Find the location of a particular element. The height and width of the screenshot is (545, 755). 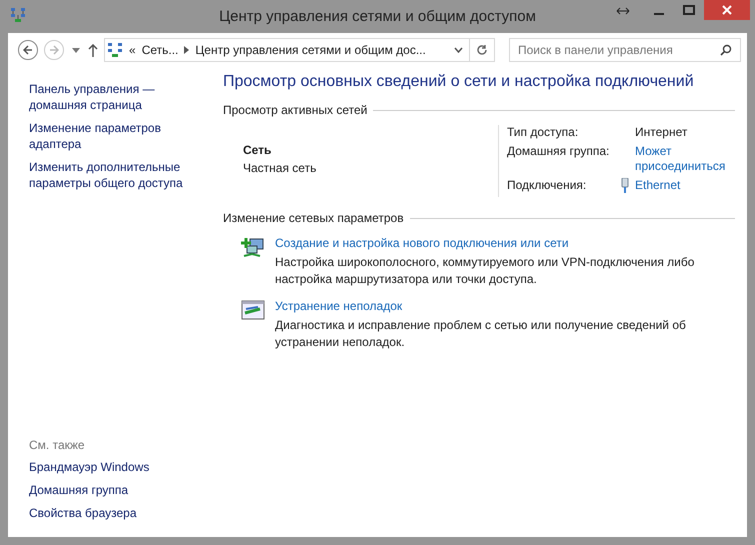

task-link: Создание и настройка нового подключения или сети is located at coordinates (485, 243).